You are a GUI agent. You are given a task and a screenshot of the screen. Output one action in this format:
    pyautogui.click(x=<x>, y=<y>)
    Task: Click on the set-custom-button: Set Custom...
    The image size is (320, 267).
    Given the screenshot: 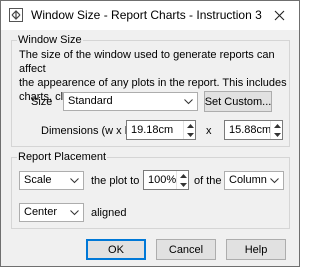 What is the action you would take?
    pyautogui.click(x=238, y=101)
    